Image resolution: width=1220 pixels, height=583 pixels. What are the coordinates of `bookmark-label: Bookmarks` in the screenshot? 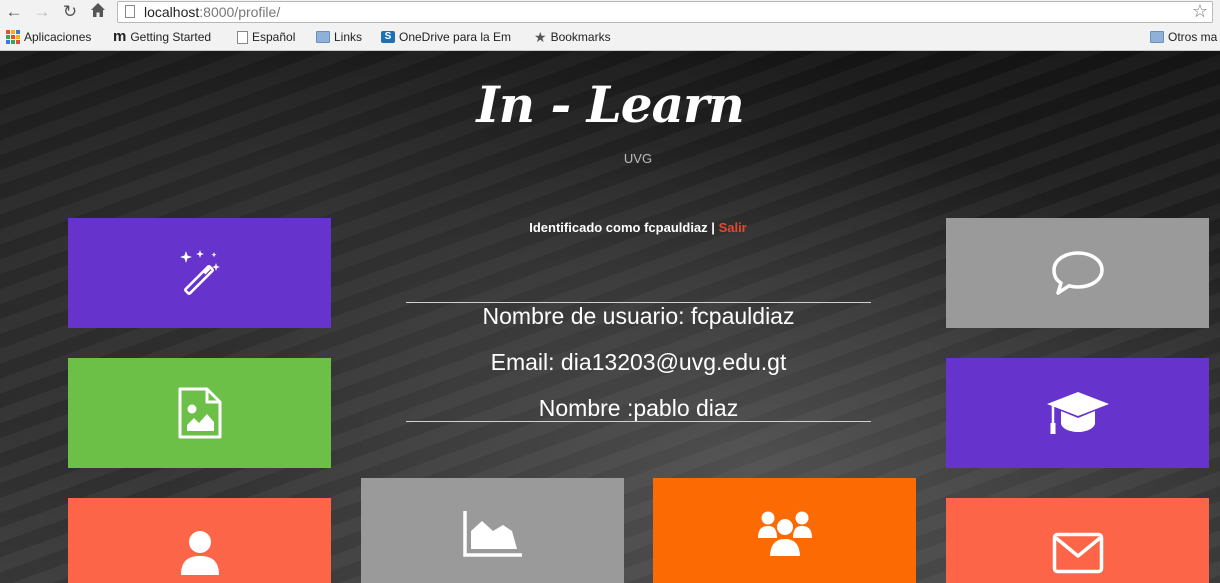 It's located at (580, 37).